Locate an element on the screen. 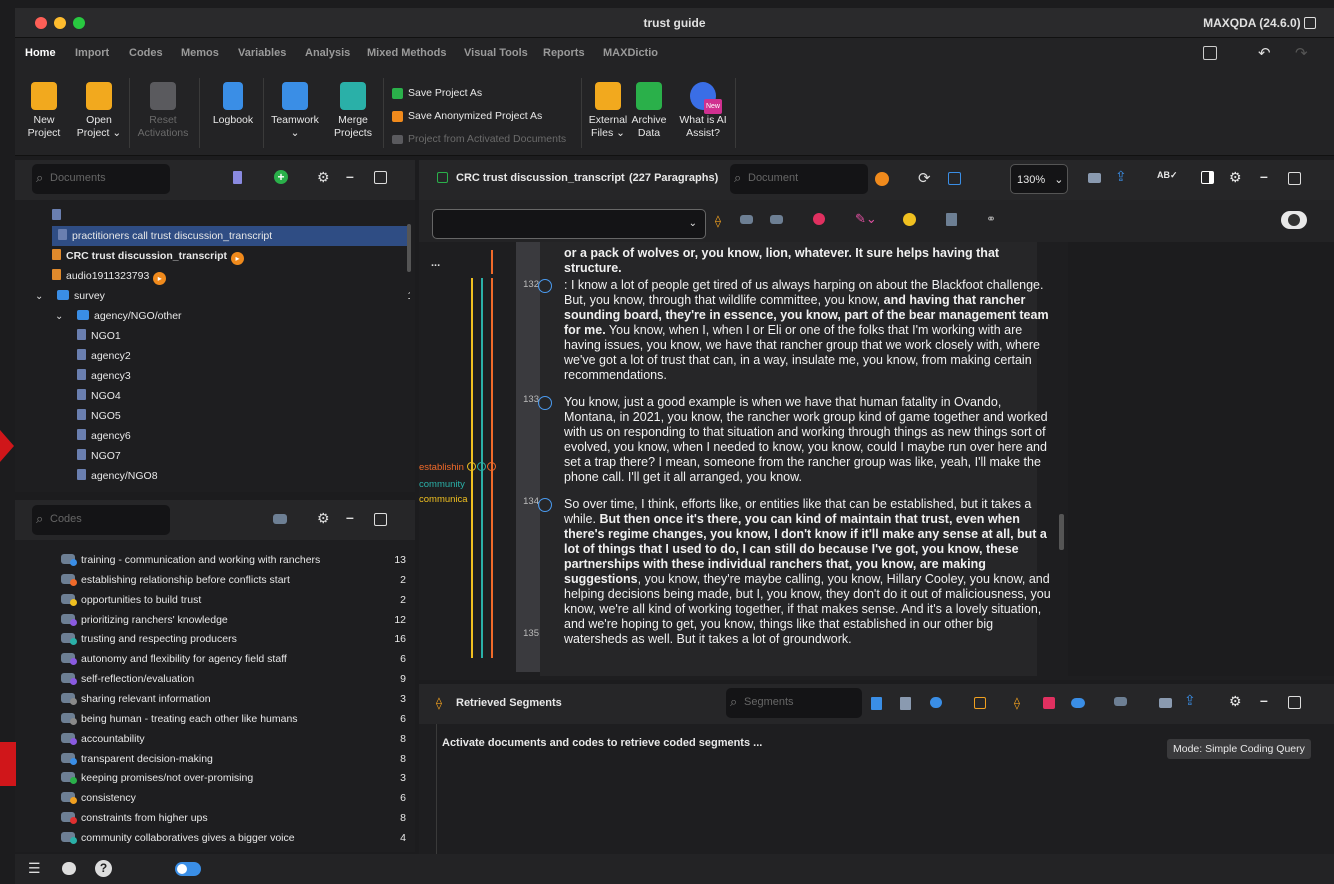 This screenshot has height=884, width=1334. sliders-icon: ☰ is located at coordinates (34, 868).